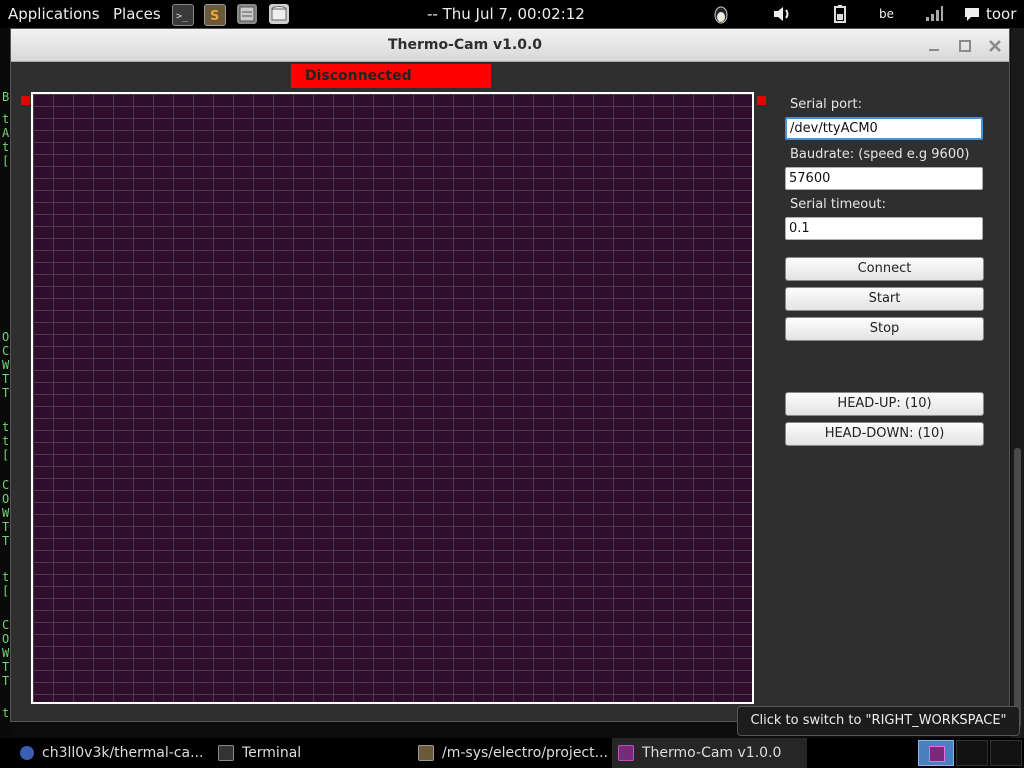 This screenshot has height=768, width=1024. What do you see at coordinates (884, 178) in the screenshot?
I see `baudrate-input` at bounding box center [884, 178].